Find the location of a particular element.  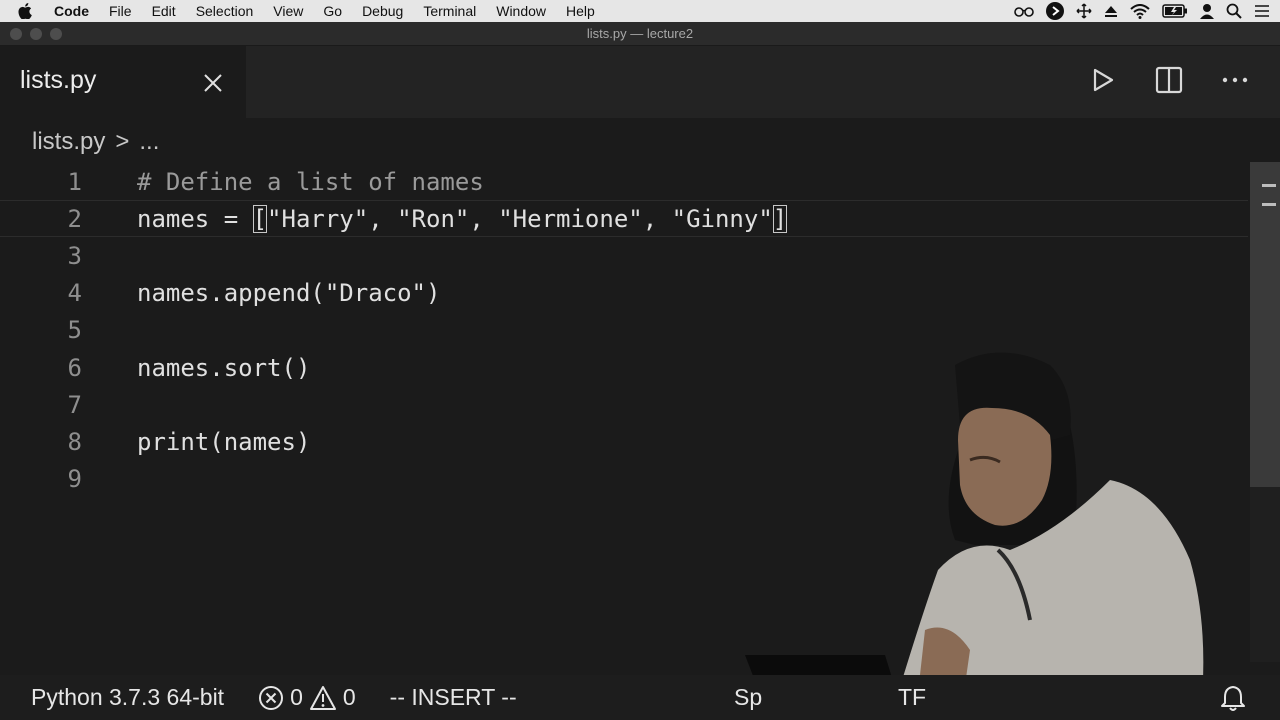

menu-file: File is located at coordinates (120, 11).